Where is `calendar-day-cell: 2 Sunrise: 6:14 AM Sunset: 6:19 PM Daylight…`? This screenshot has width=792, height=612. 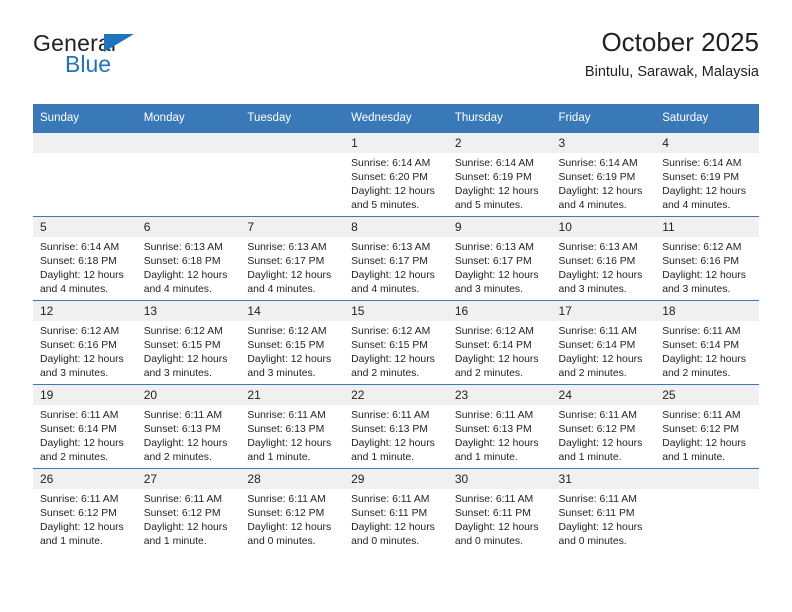 calendar-day-cell: 2 Sunrise: 6:14 AM Sunset: 6:19 PM Daylight… is located at coordinates (499, 174).